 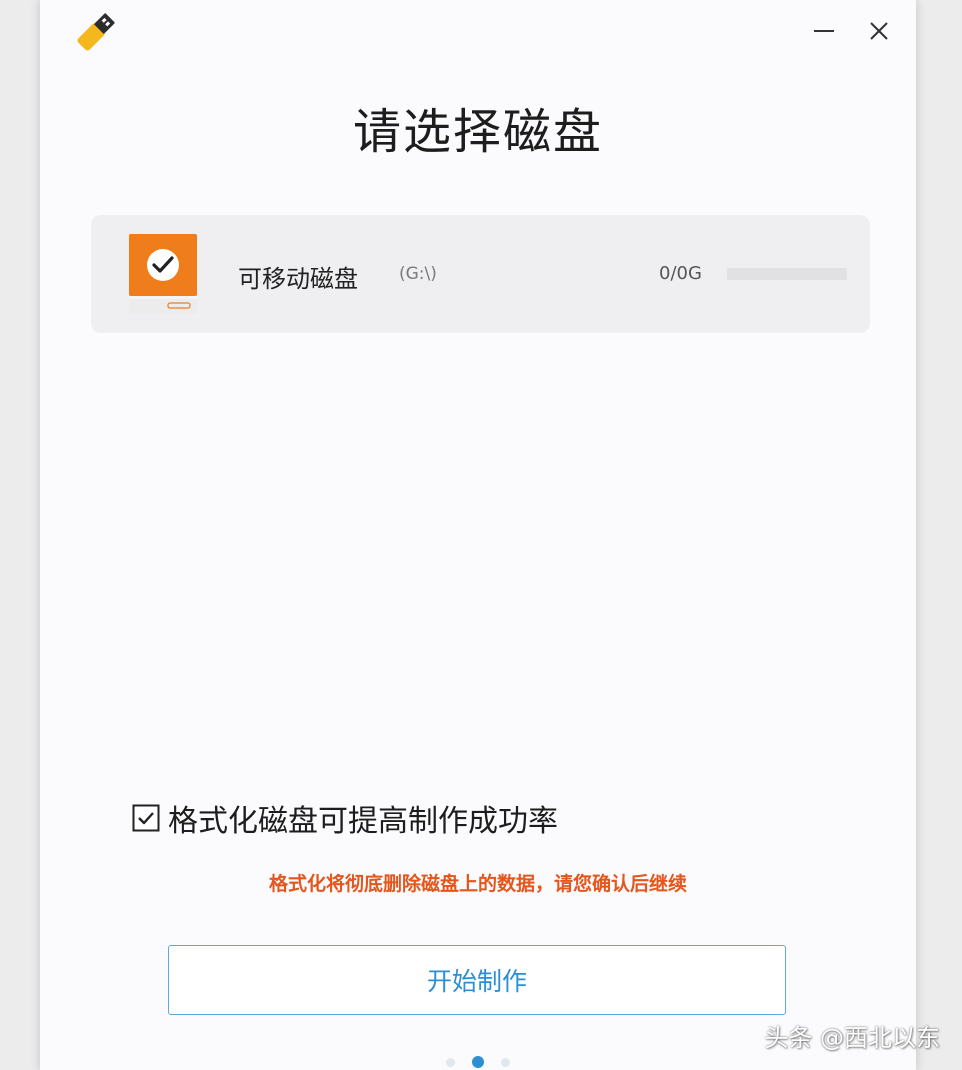 I want to click on disk-path: (G:\), so click(x=418, y=274).